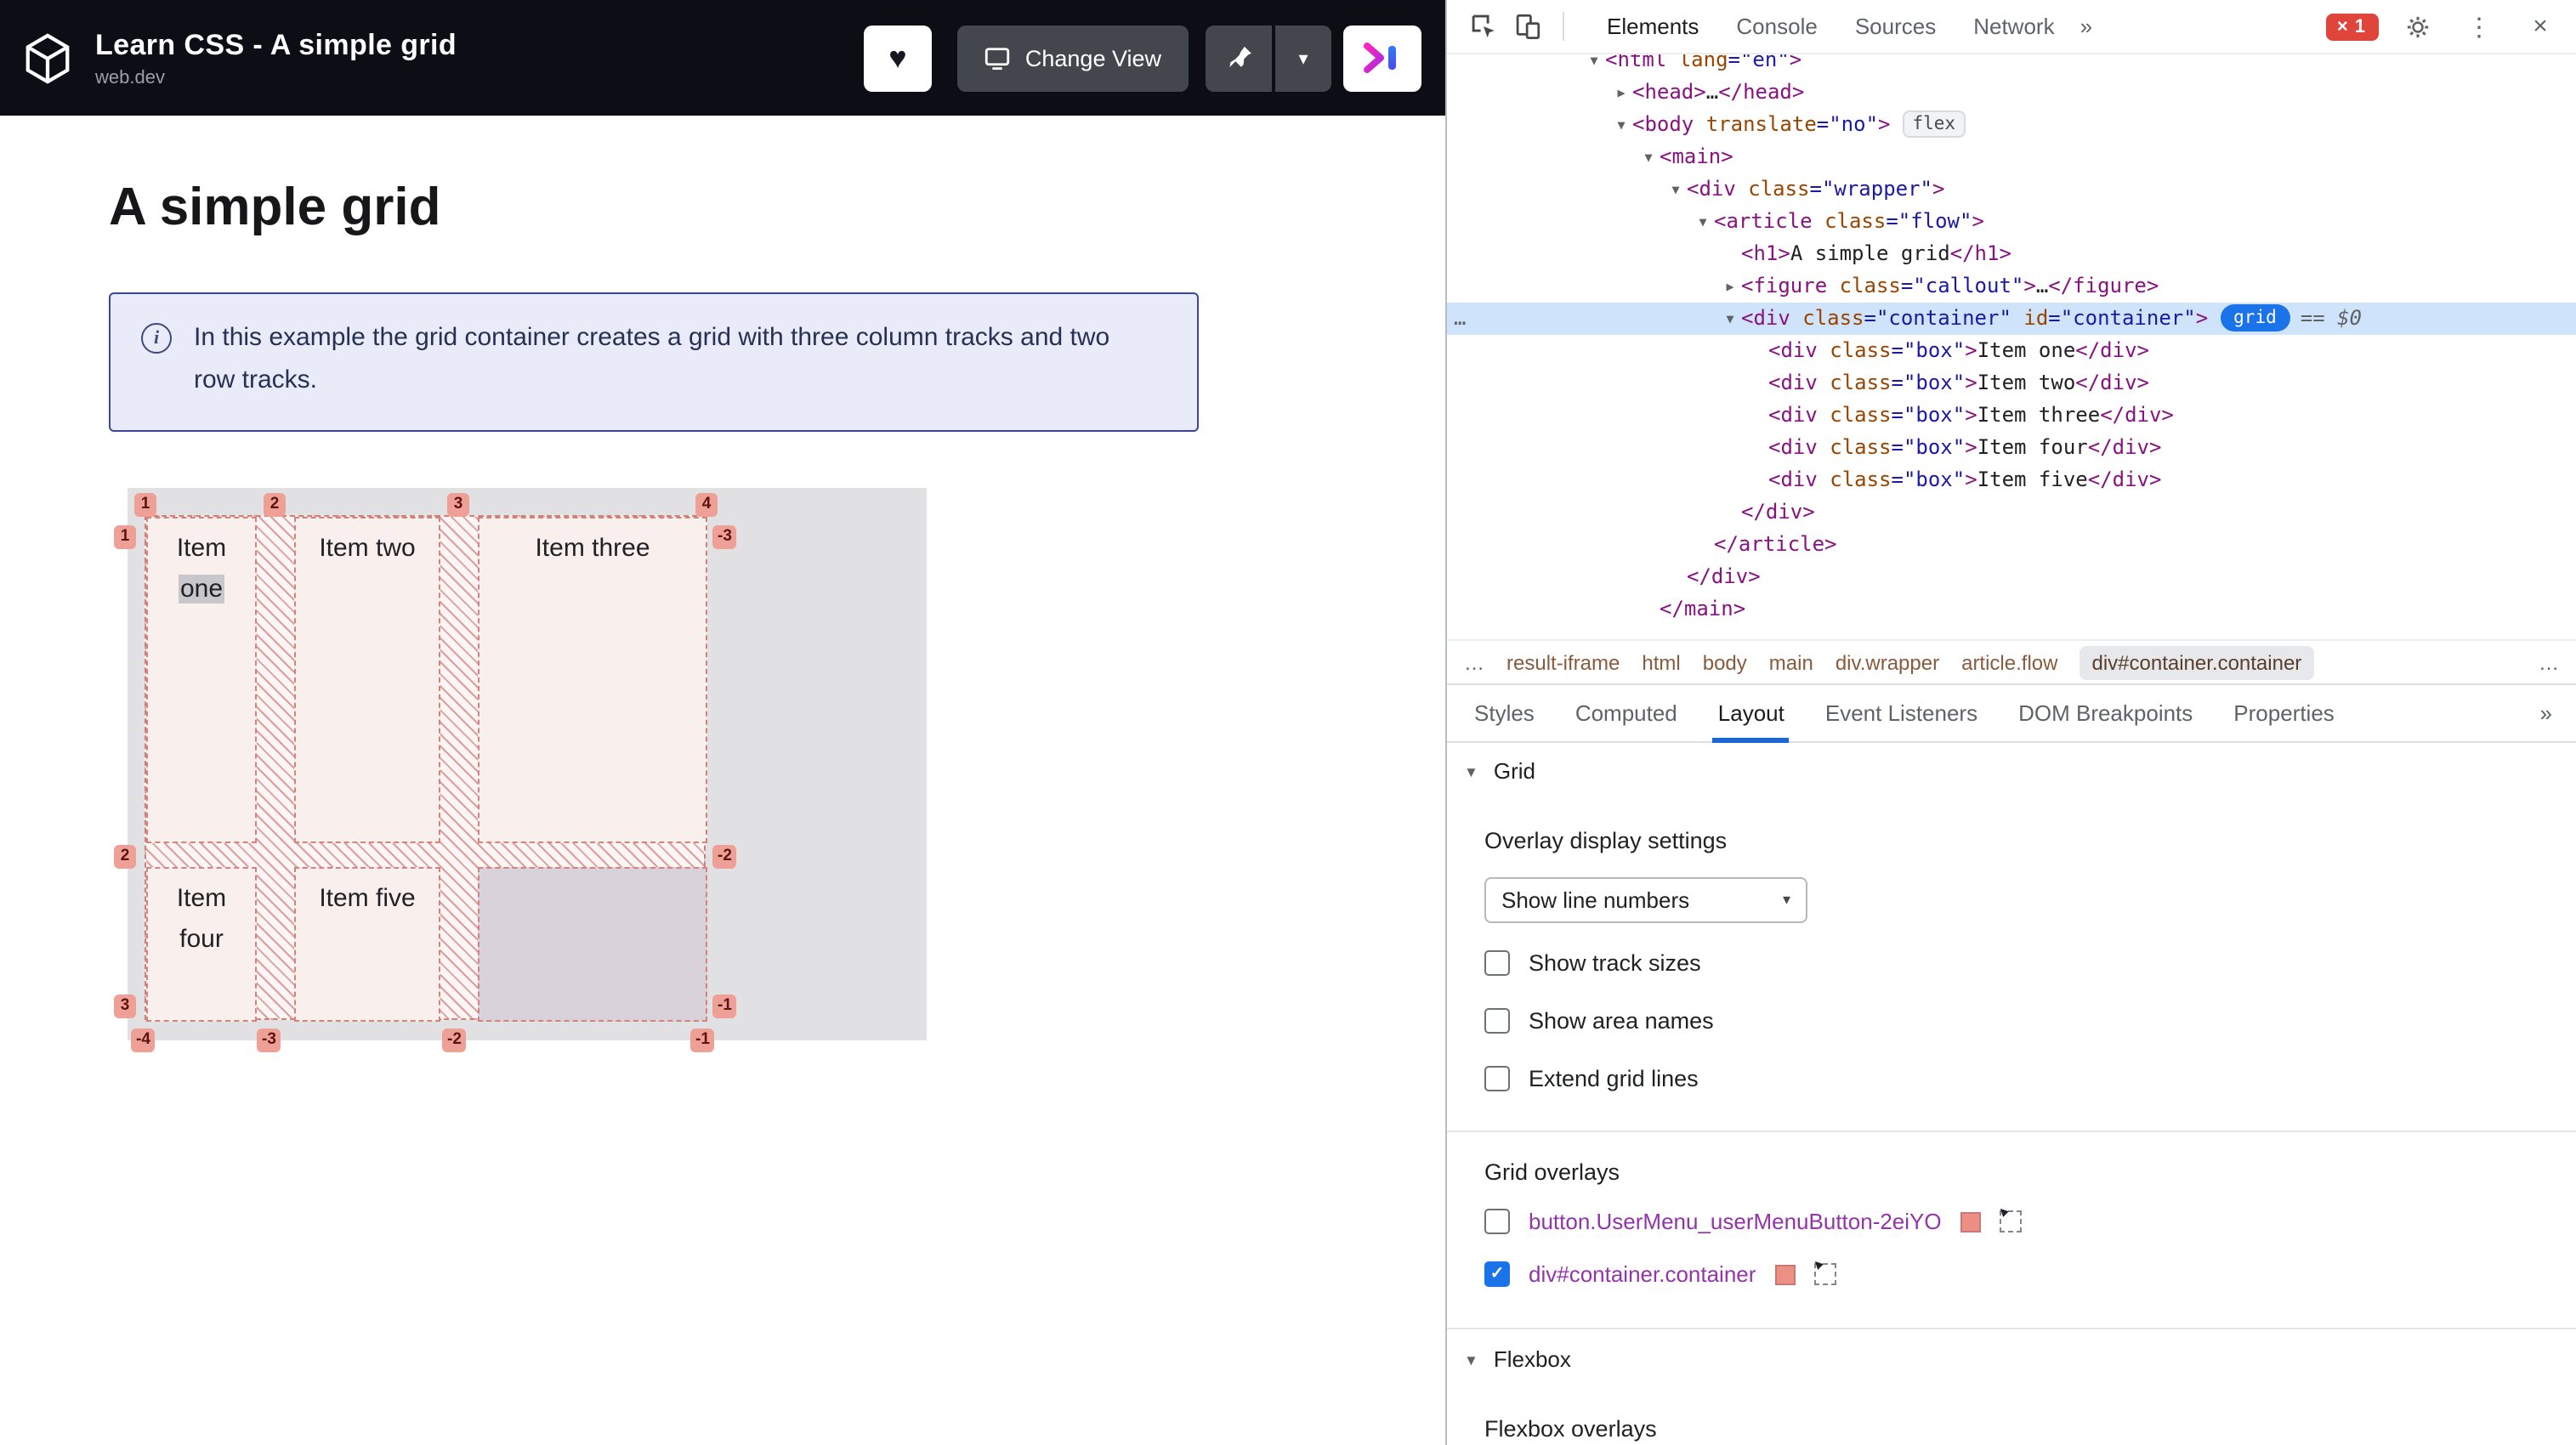  Describe the element at coordinates (2352, 26) in the screenshot. I see `error-badge: × 1` at that location.